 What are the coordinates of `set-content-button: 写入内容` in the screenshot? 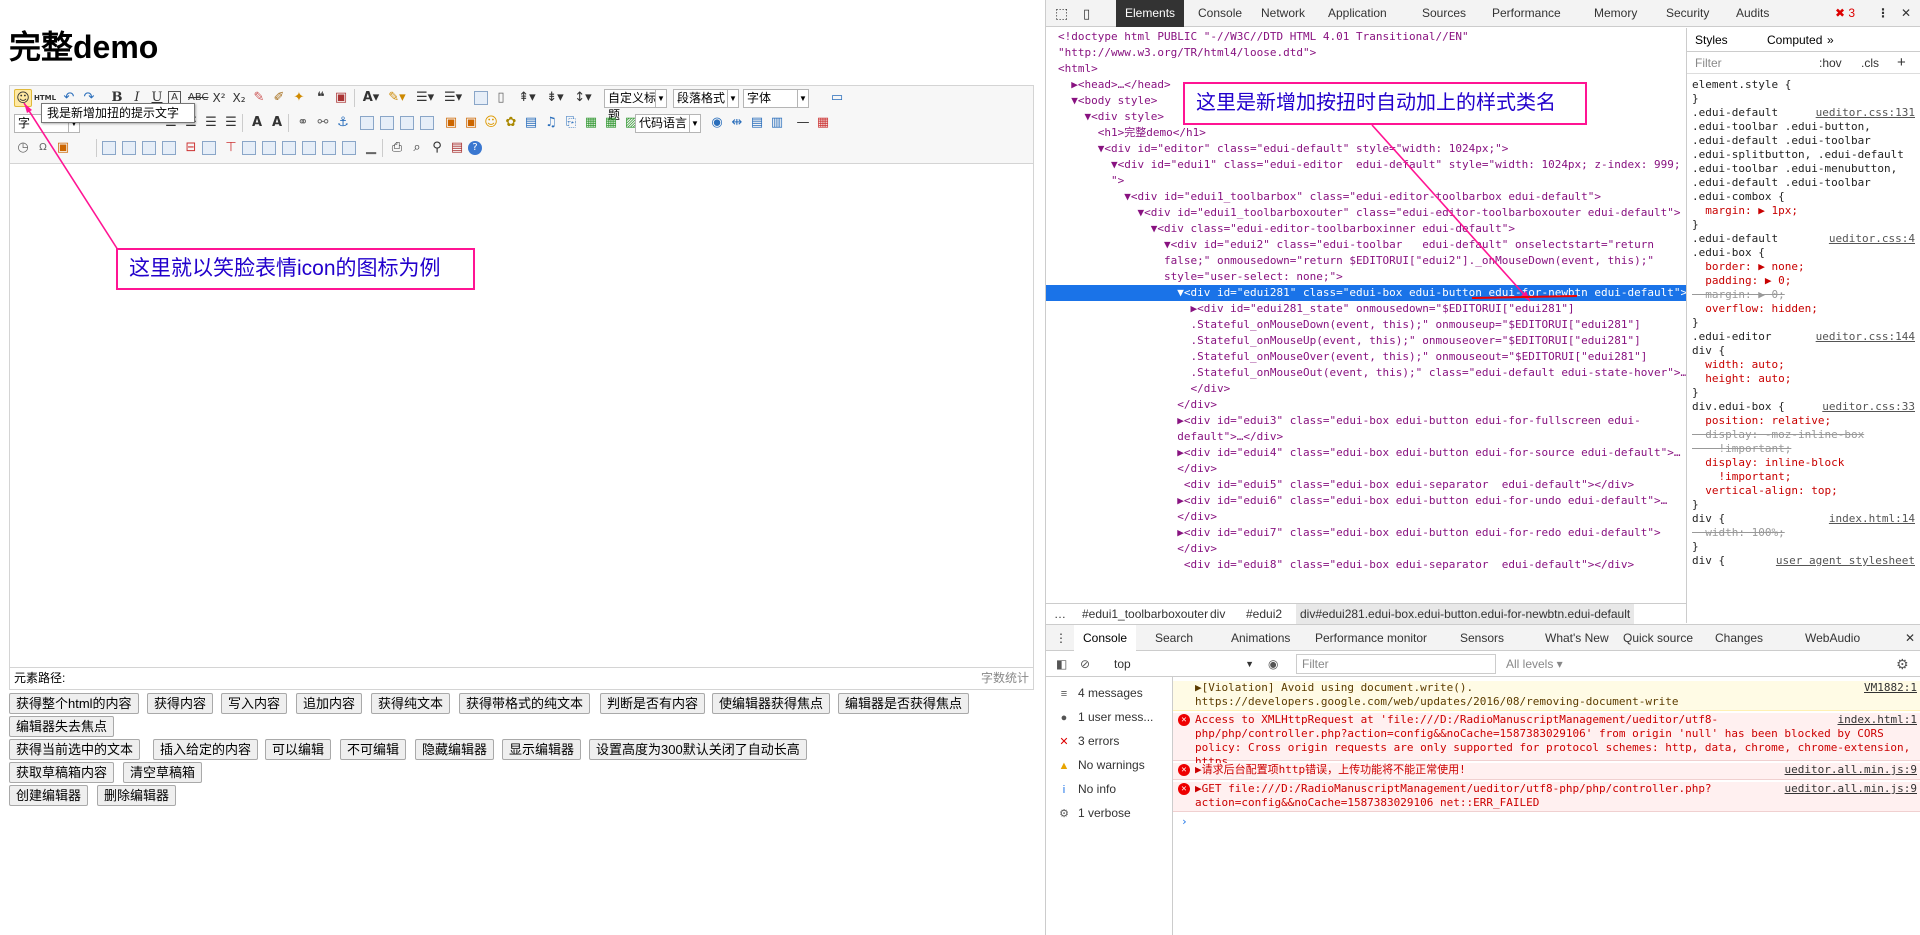 It's located at (254, 703).